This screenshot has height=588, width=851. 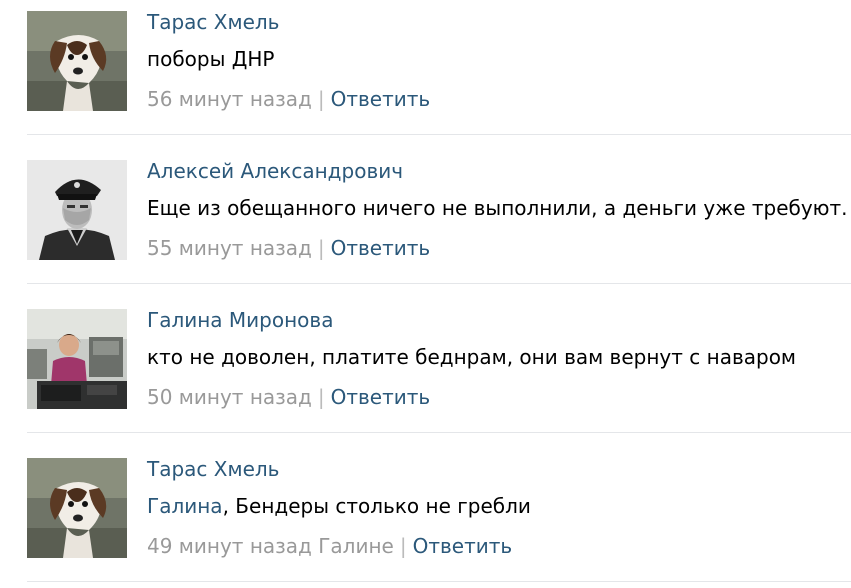 I want to click on comment-timestamp: 56 минут назад, so click(x=229, y=99).